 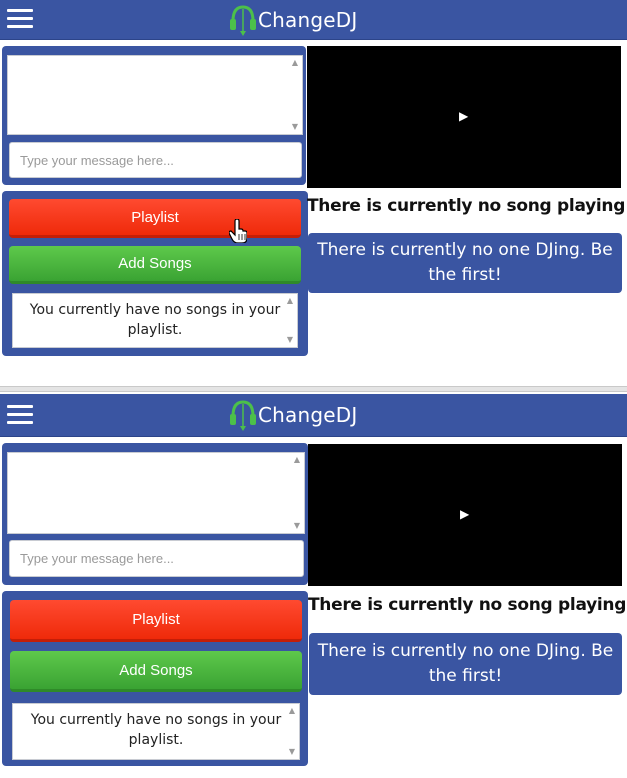 What do you see at coordinates (238, 231) in the screenshot?
I see `hand-pointer-icon` at bounding box center [238, 231].